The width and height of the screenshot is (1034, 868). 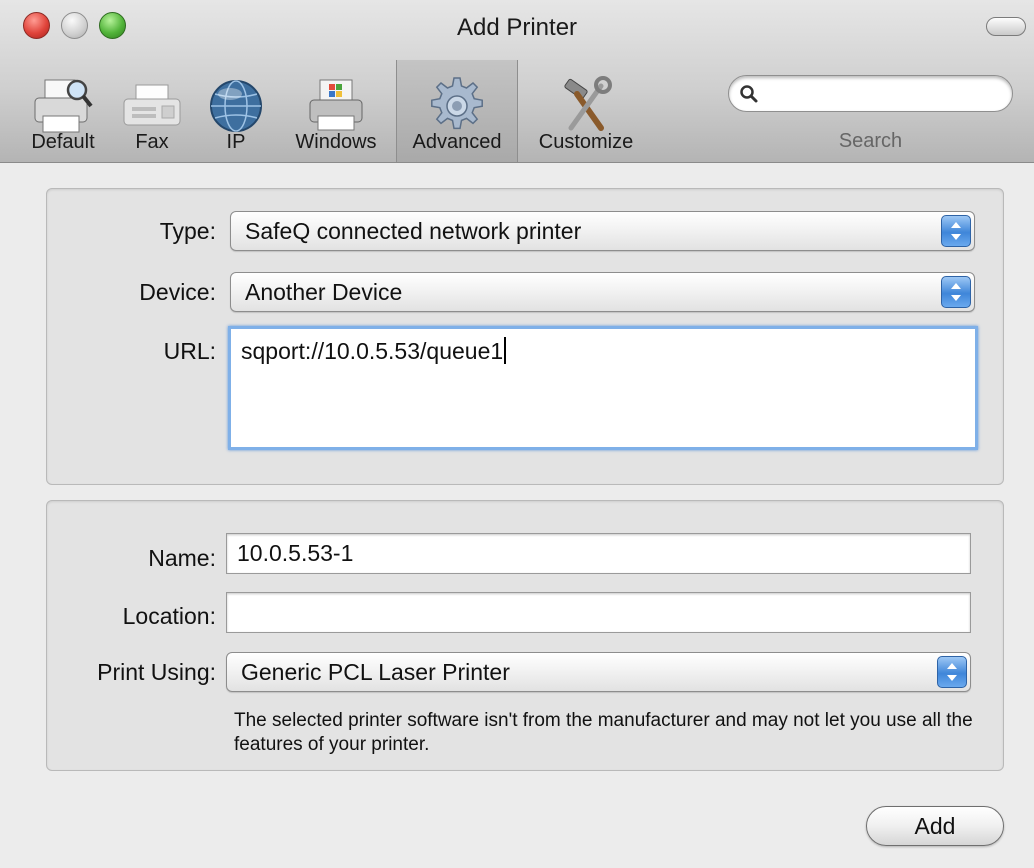 I want to click on window-title: Add Printer, so click(x=517, y=27).